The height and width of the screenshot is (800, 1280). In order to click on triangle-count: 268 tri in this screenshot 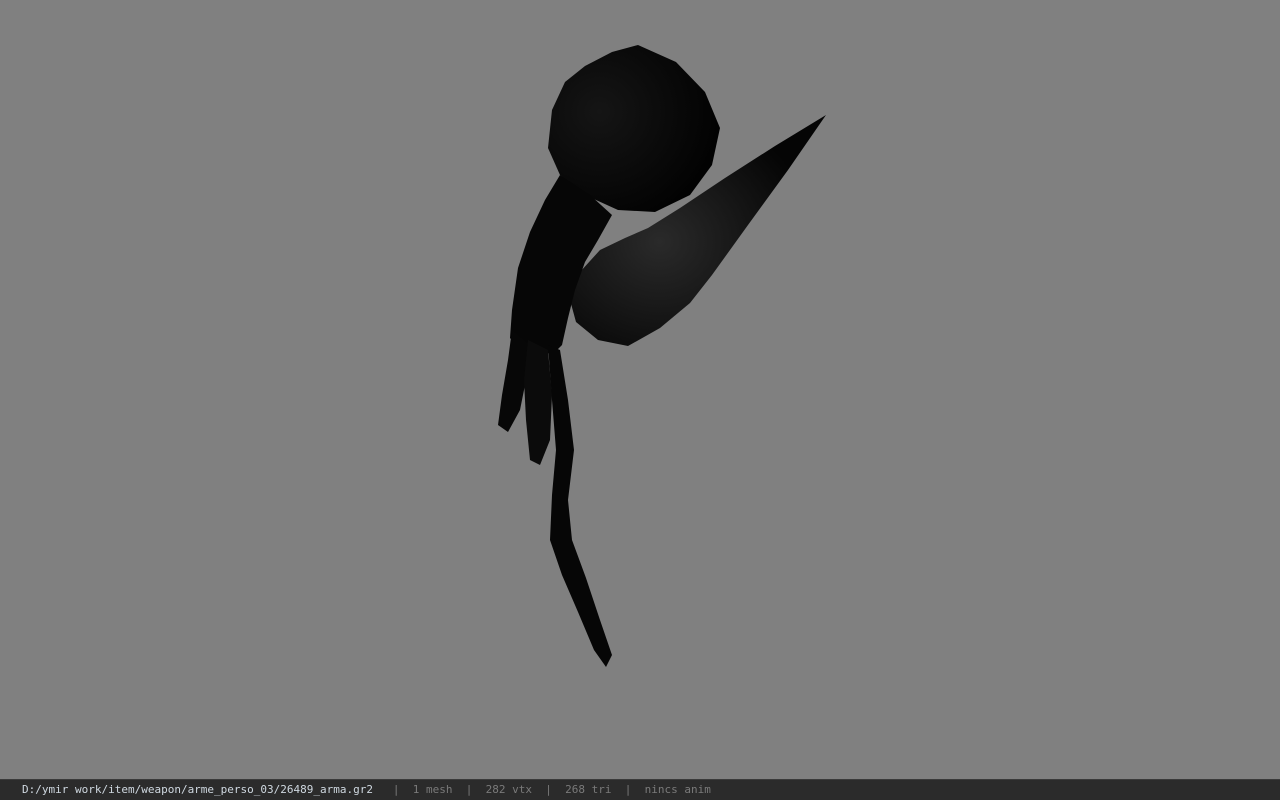, I will do `click(588, 789)`.